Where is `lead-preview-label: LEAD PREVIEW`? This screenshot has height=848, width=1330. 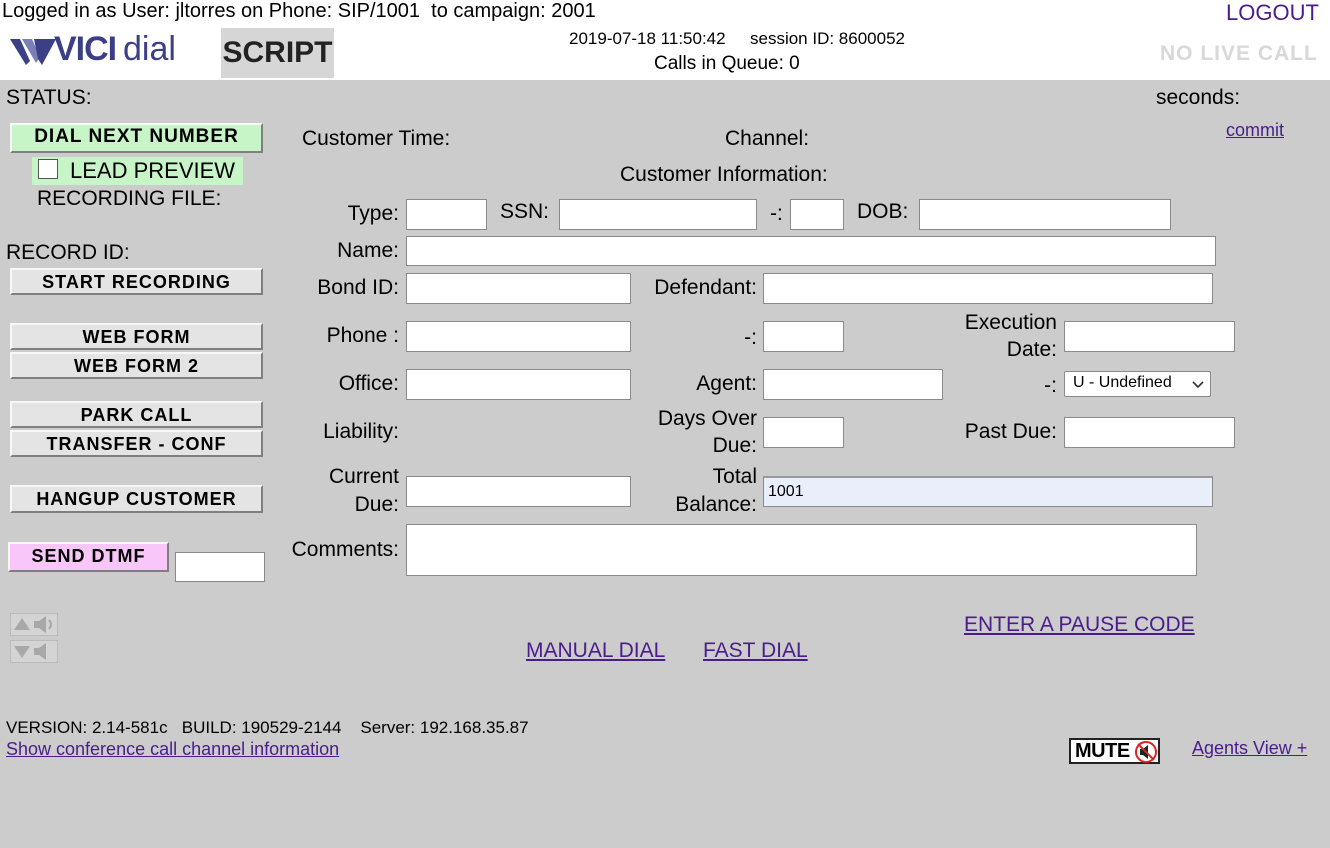
lead-preview-label: LEAD PREVIEW is located at coordinates (153, 170).